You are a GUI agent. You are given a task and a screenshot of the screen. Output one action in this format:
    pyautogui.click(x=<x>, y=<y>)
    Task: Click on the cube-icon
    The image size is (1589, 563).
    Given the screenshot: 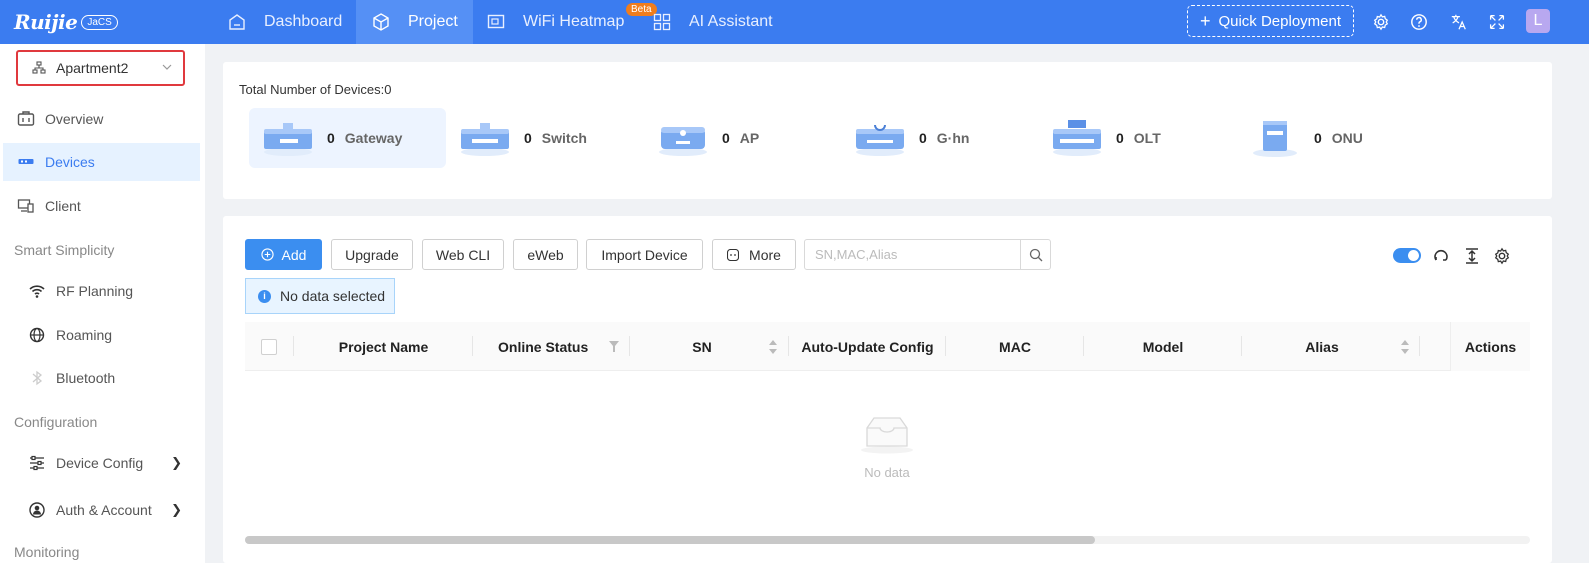 What is the action you would take?
    pyautogui.click(x=381, y=22)
    